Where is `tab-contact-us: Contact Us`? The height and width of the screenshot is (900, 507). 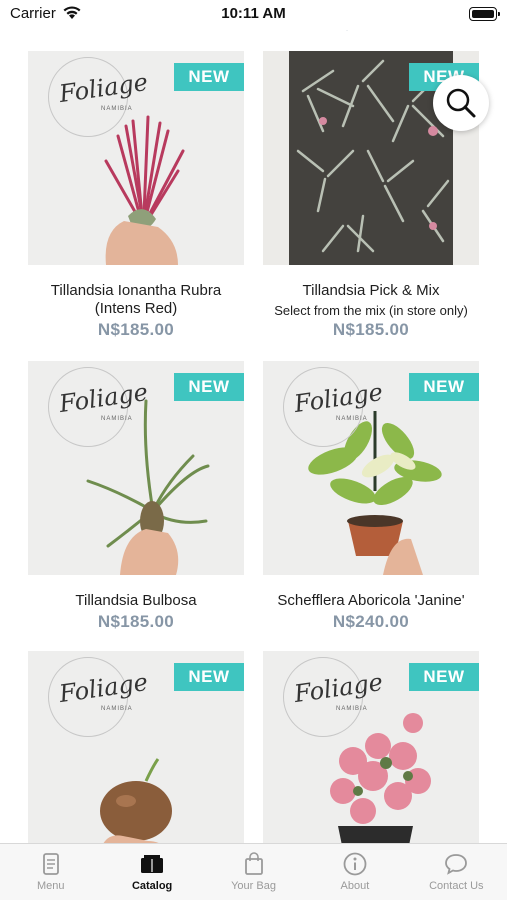
tab-contact-us: Contact Us is located at coordinates (456, 872).